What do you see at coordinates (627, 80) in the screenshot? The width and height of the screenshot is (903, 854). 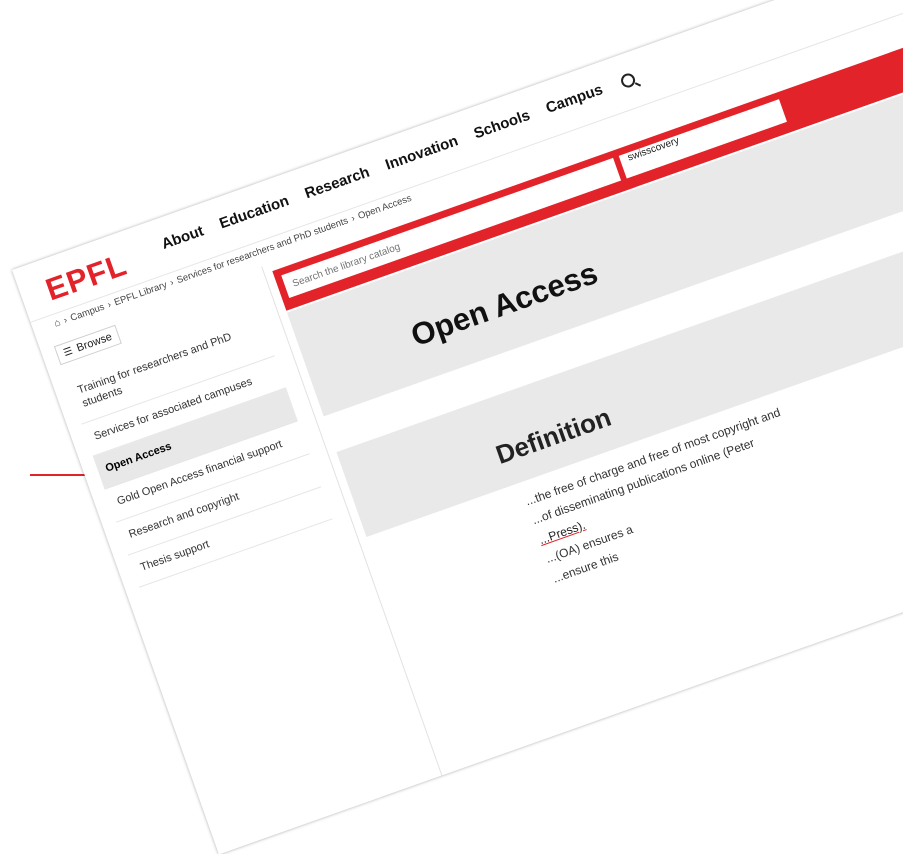 I see `search-icon` at bounding box center [627, 80].